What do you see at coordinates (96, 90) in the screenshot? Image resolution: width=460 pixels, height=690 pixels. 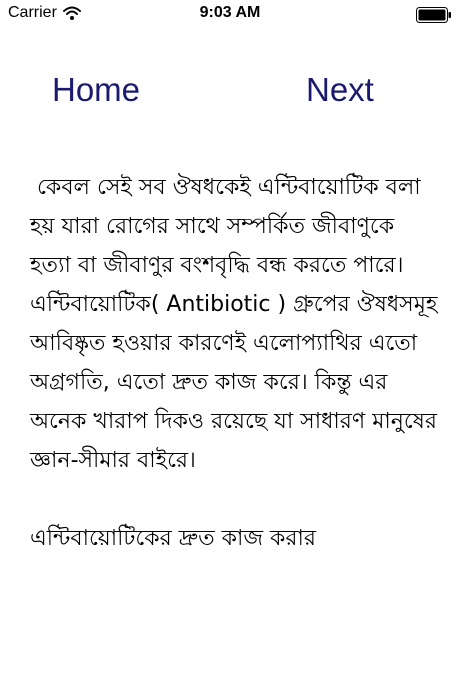 I see `home-button: Home` at bounding box center [96, 90].